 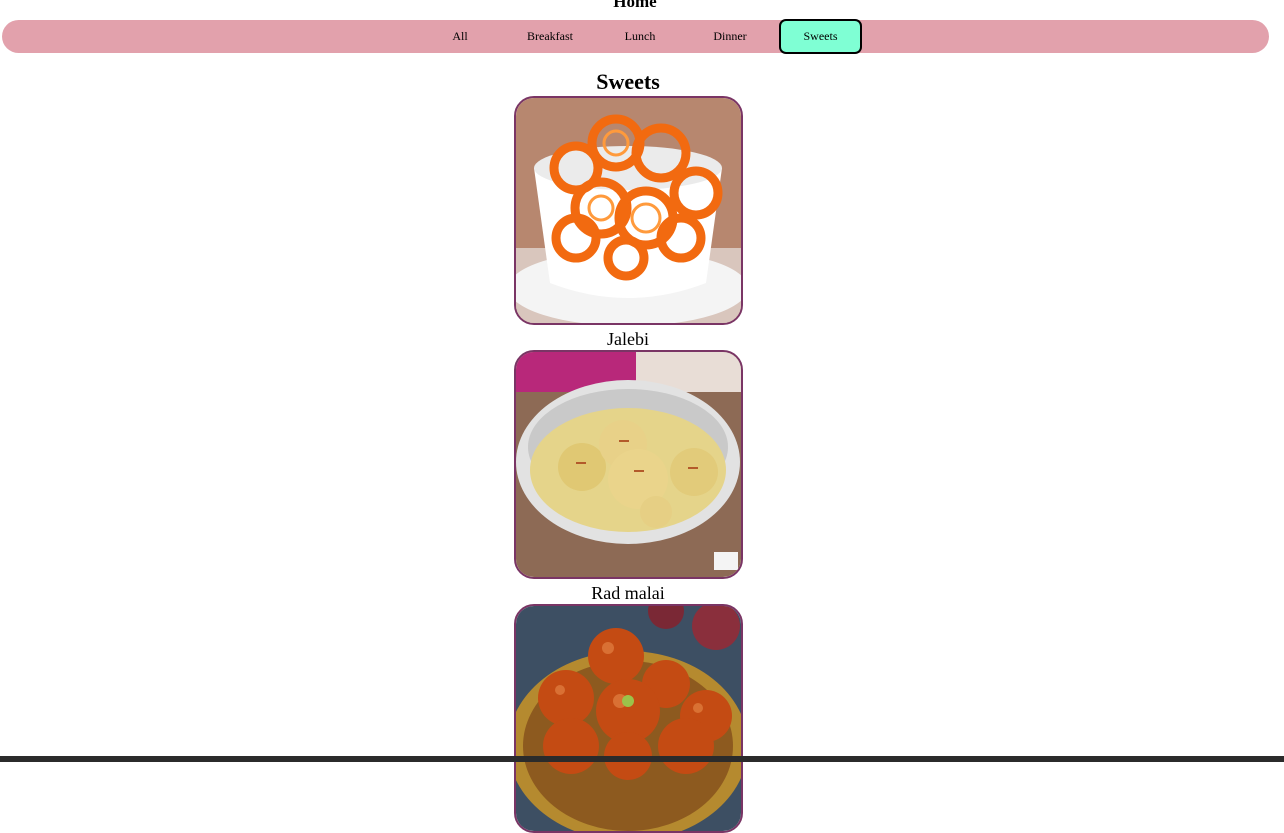 I want to click on category-navbar: All Breakfast Lunch Dinner Sweets, so click(x=635, y=36).